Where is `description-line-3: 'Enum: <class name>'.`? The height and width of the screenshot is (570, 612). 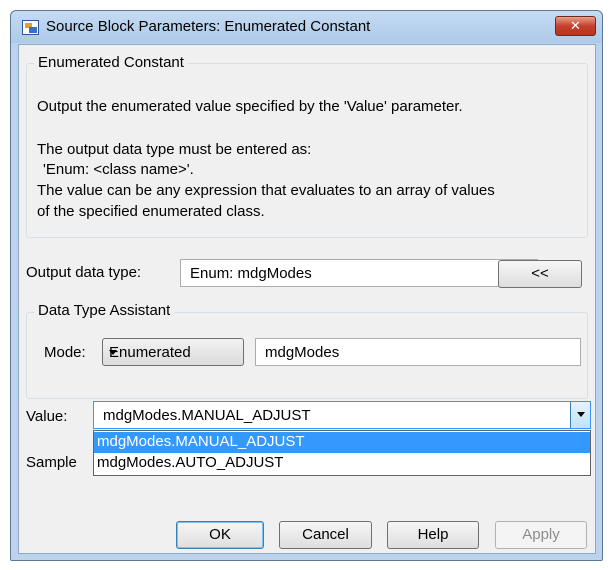
description-line-3: 'Enum: <class name>'. is located at coordinates (118, 169).